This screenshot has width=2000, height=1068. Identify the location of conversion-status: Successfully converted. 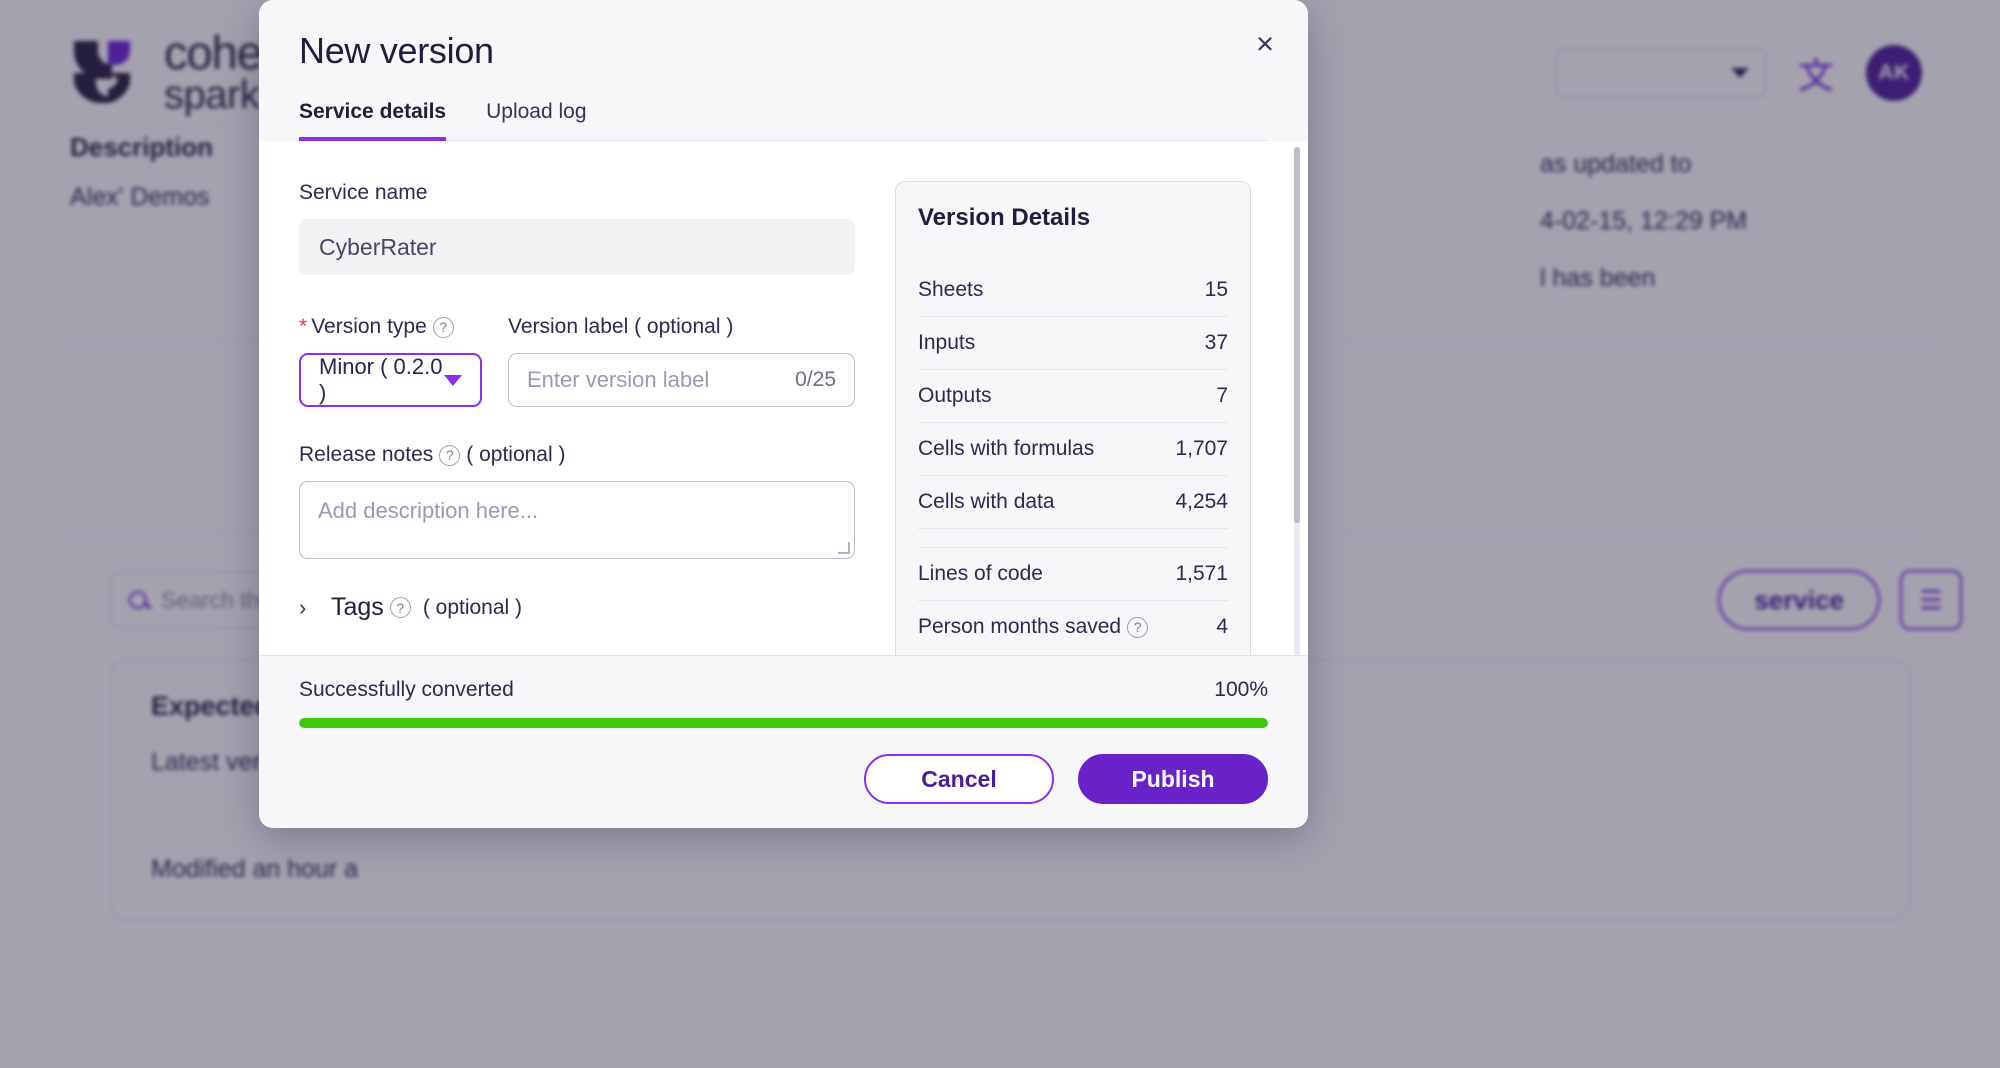
(406, 689).